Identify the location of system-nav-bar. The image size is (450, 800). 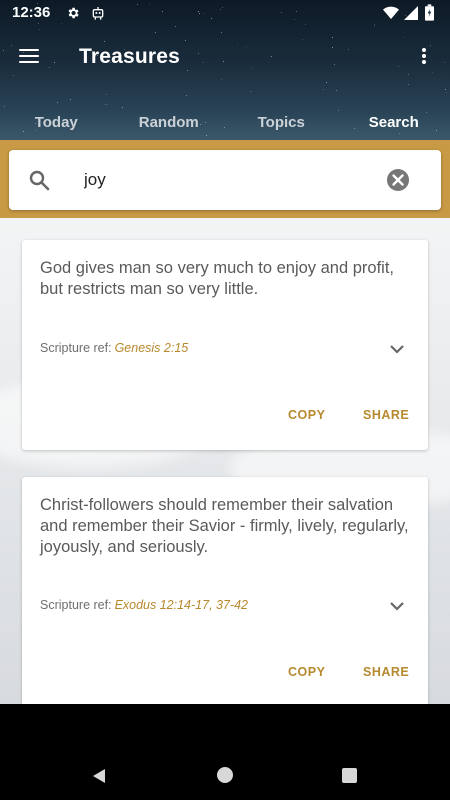
(225, 752).